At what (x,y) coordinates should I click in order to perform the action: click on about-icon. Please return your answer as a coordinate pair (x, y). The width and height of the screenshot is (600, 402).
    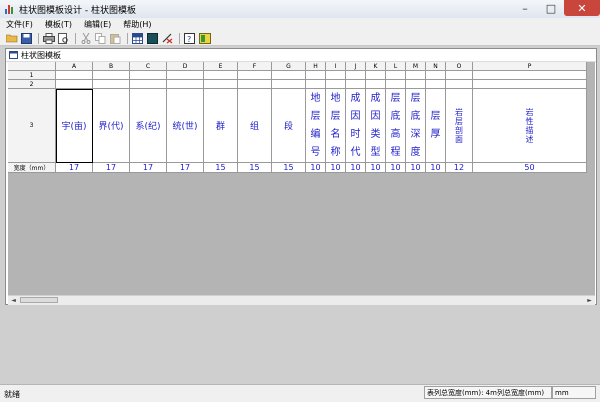
    Looking at the image, I should click on (204, 38).